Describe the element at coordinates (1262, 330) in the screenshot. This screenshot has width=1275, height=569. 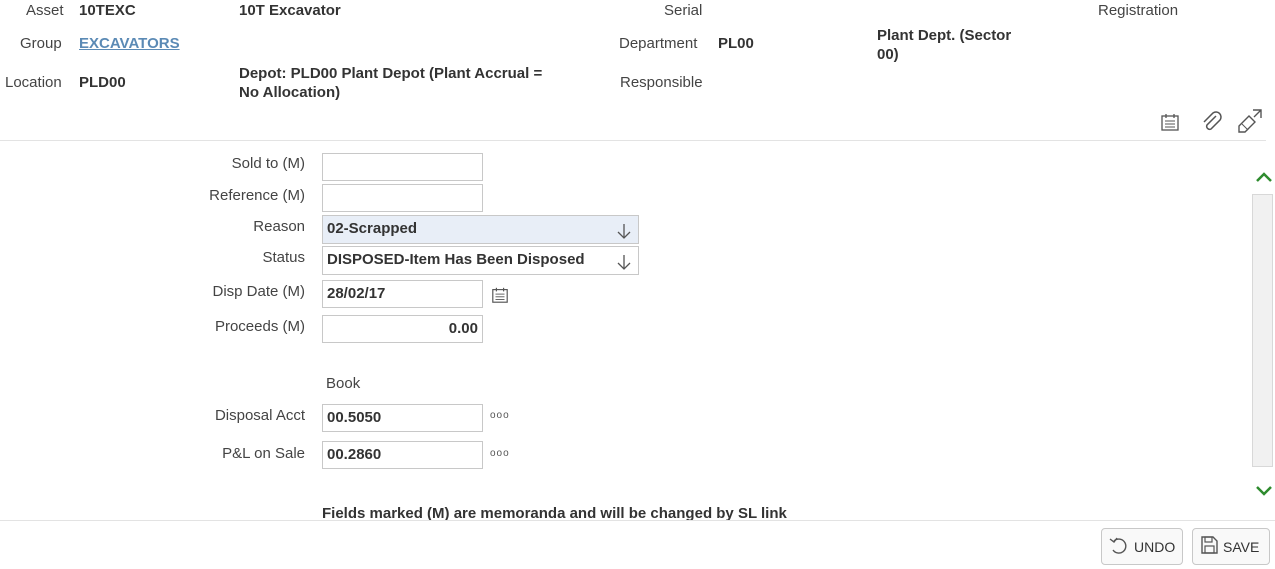
I see `scrollbar` at that location.